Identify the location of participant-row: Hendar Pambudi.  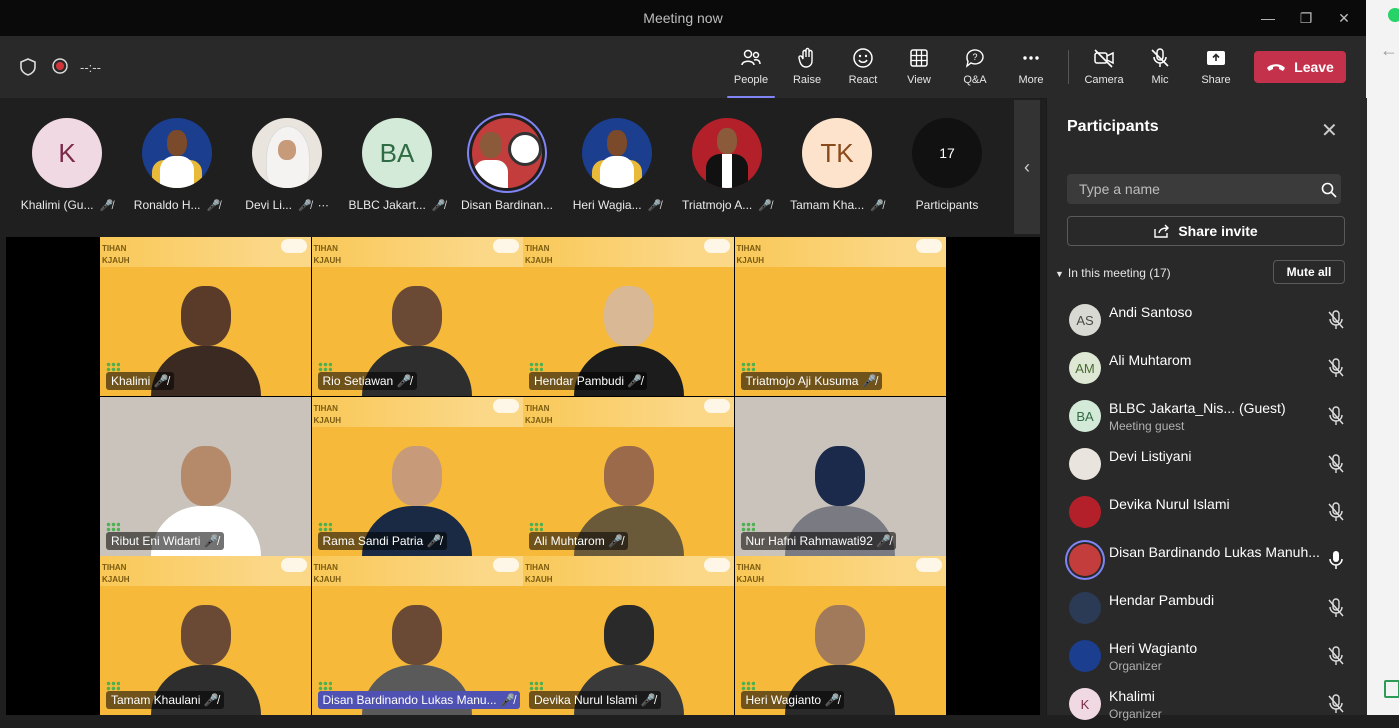
(1207, 609).